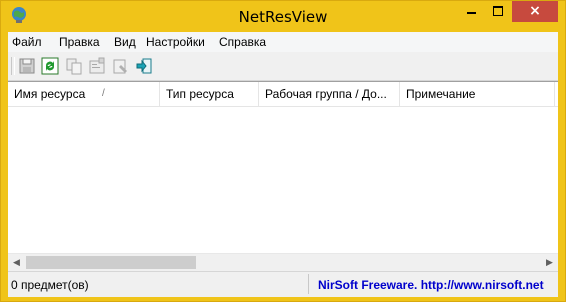 The image size is (566, 302). I want to click on column-header-resource-name: Имя ресурса /, so click(84, 94).